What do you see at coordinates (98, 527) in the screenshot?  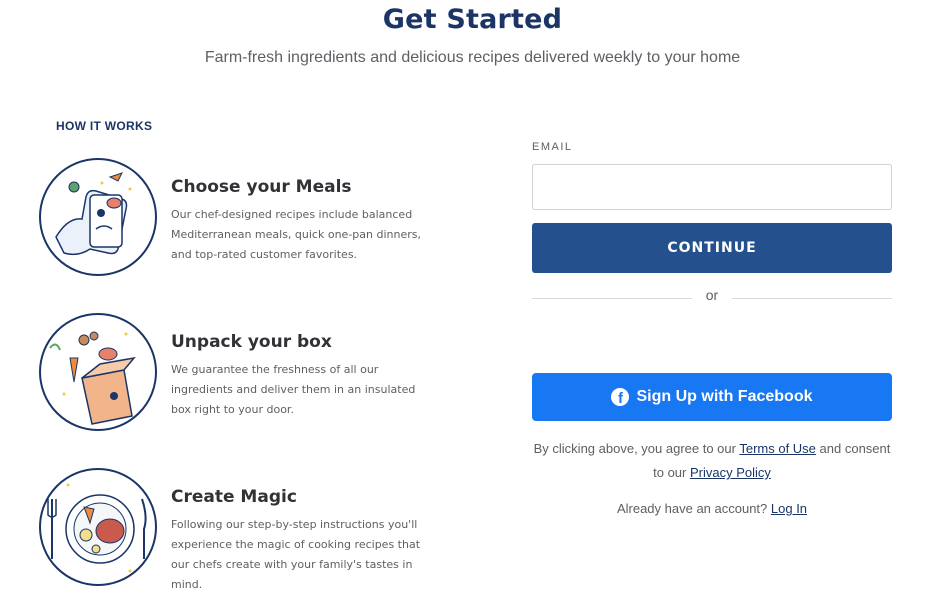 I see `plated-meal-illustration-icon` at bounding box center [98, 527].